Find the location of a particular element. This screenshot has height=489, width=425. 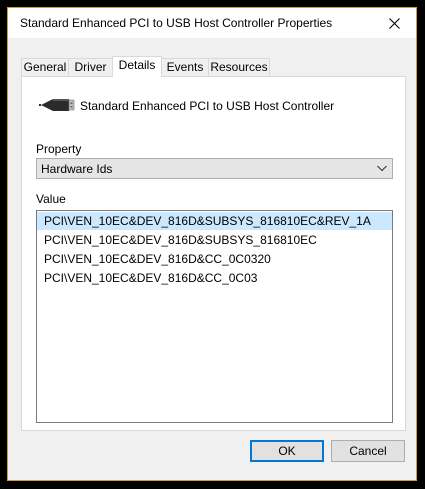

property-dropdown: Hardware Ids is located at coordinates (214, 168).